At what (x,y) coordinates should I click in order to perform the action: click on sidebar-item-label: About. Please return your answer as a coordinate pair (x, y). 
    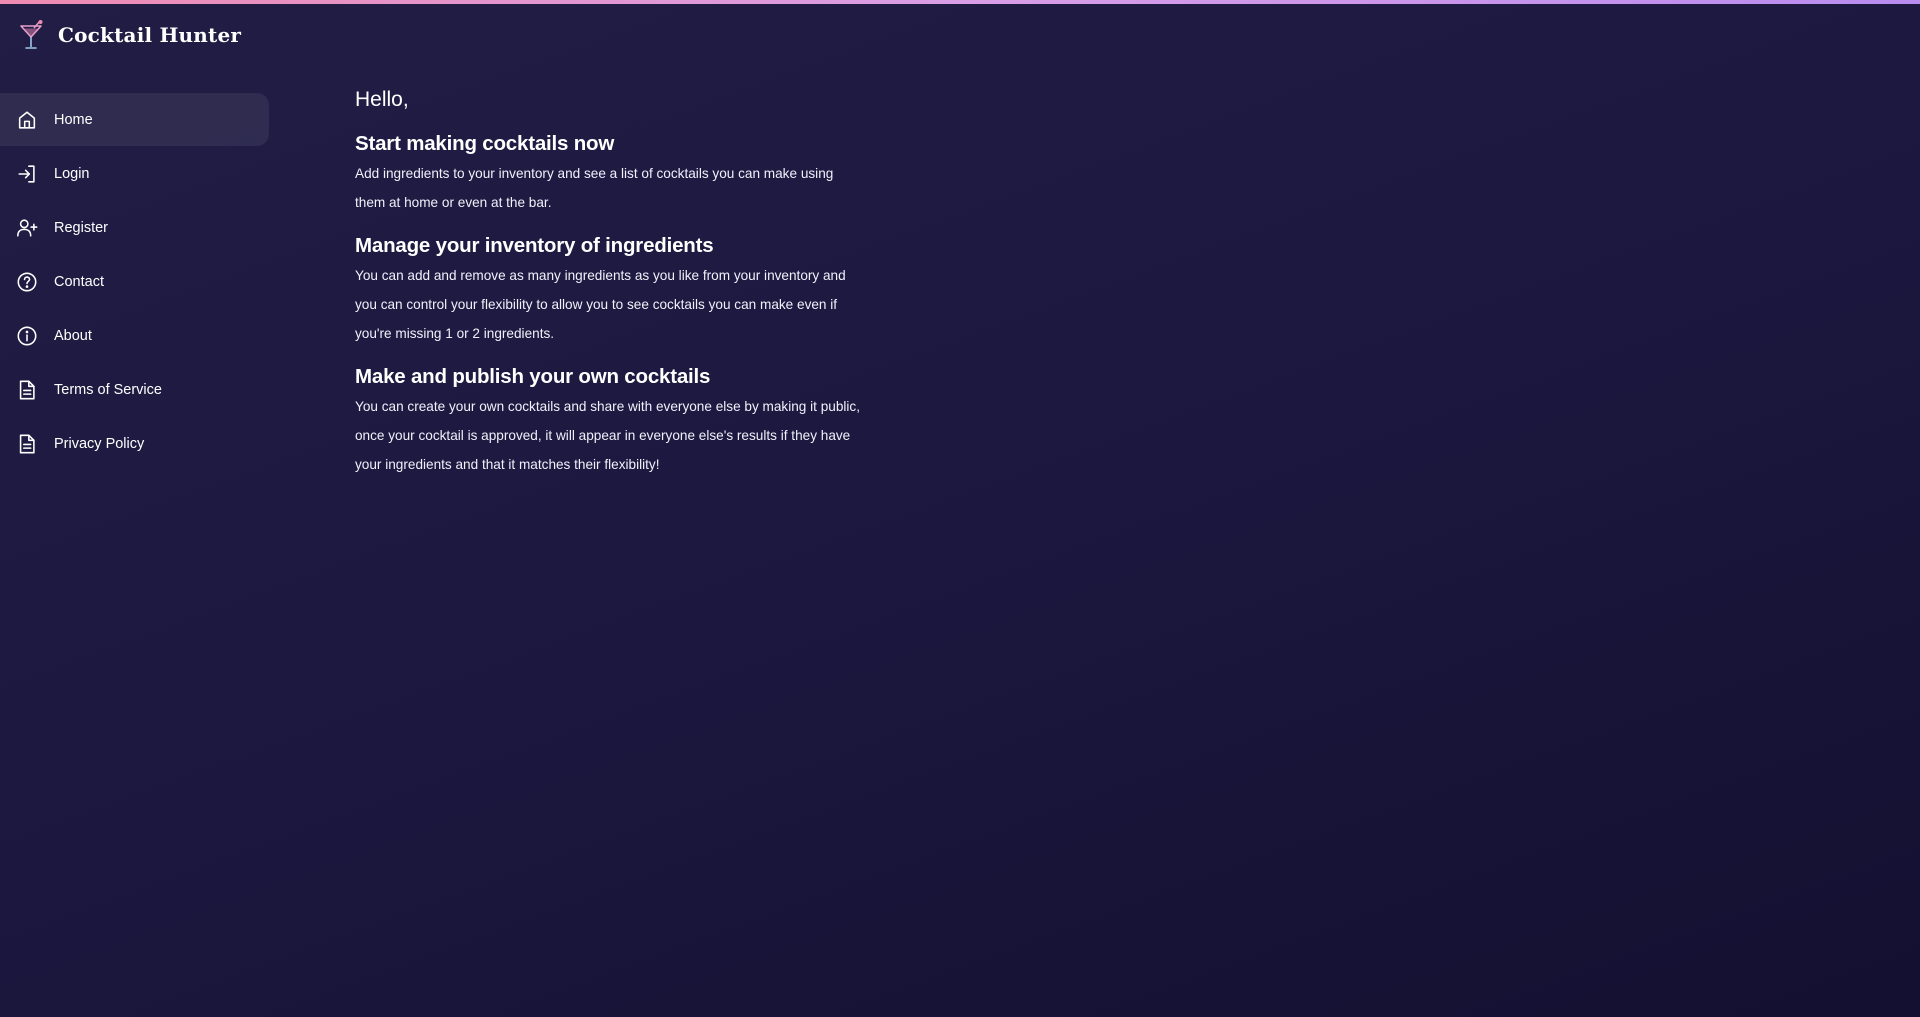
    Looking at the image, I should click on (73, 335).